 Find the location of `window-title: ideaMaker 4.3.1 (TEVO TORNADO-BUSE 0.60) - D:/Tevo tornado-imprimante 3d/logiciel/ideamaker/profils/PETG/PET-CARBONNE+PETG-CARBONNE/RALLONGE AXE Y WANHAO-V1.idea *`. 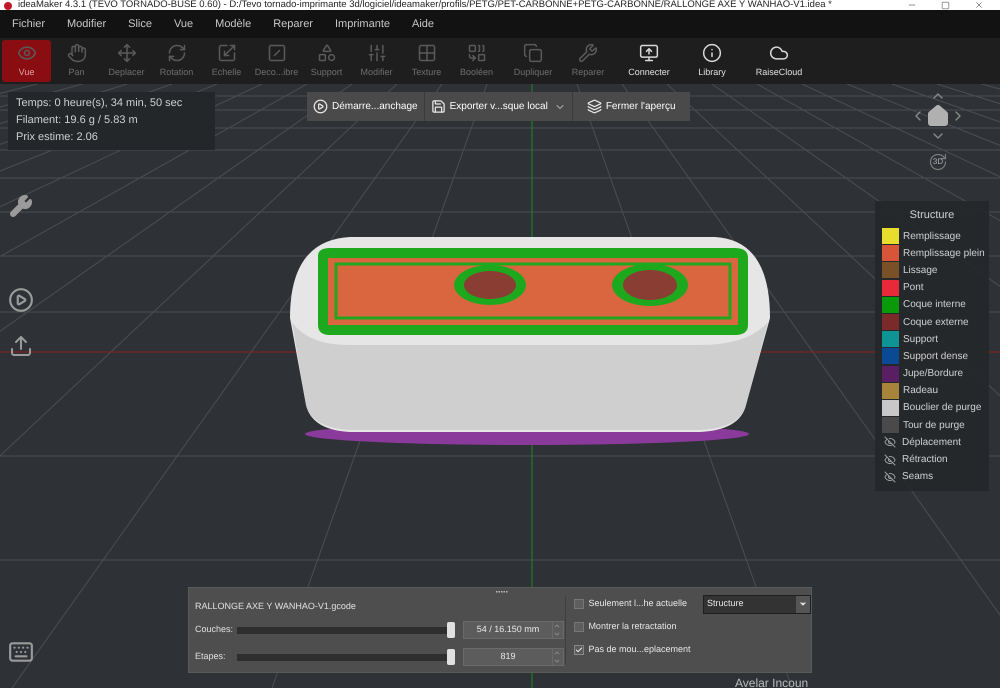

window-title: ideaMaker 4.3.1 (TEVO TORNADO-BUSE 0.60) - D:/Tevo tornado-imprimante 3d/logiciel/ideamaker/profils/PETG/PET-CARBONNE+PETG-CARBONNE/RALLONGE AXE Y WANHAO-V1.idea * is located at coordinates (425, 5).